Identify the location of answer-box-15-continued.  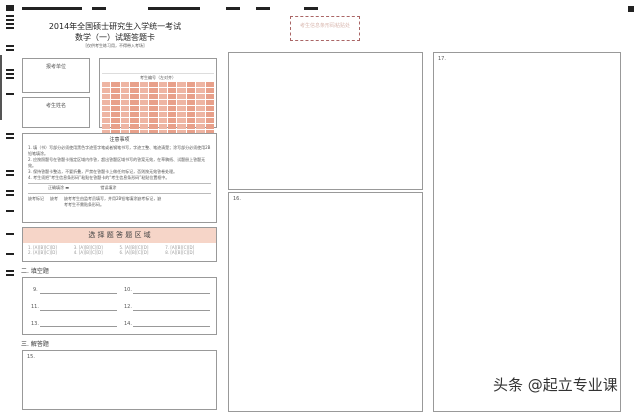
(325, 121).